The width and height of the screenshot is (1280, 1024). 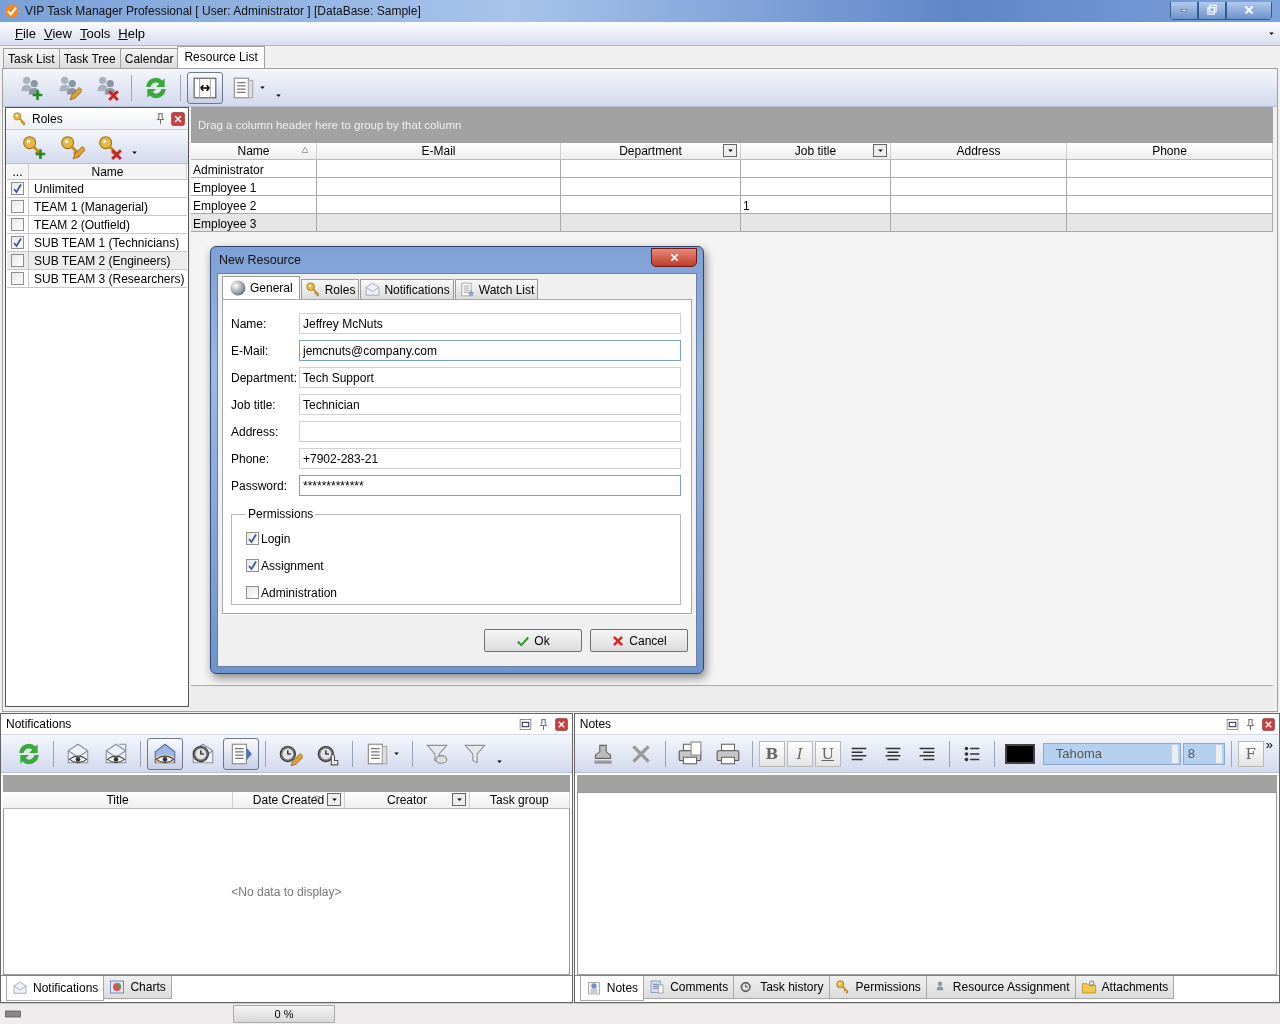 I want to click on group-by-hint: Drag a column header here to group by that column, so click(x=330, y=125).